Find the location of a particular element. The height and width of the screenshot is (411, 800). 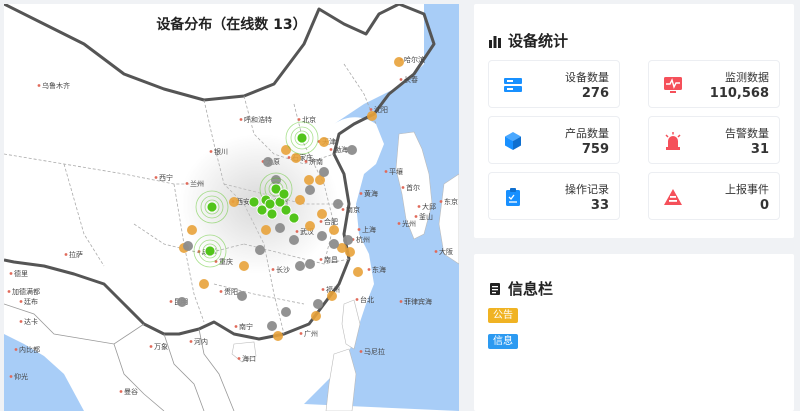

stat-value: 110,568 is located at coordinates (739, 93).